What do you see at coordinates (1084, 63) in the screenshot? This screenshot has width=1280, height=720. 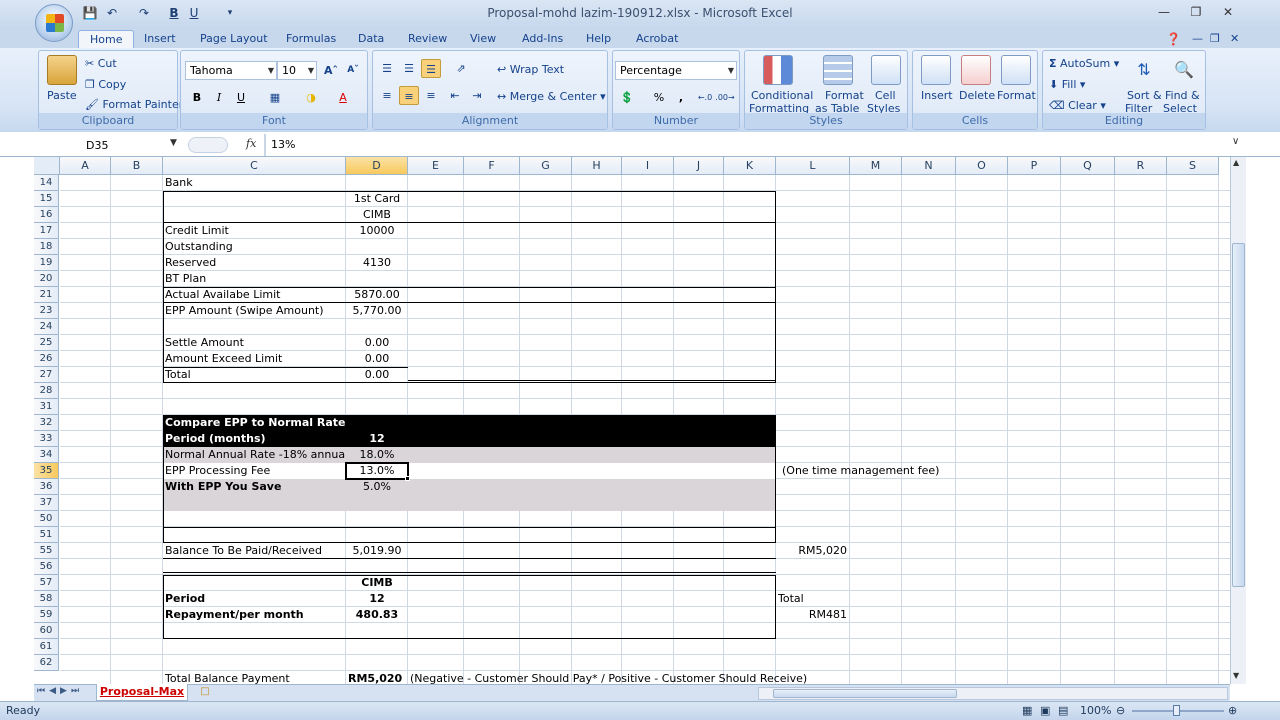 I see `autosum-button: Σ AutoSum ▾` at bounding box center [1084, 63].